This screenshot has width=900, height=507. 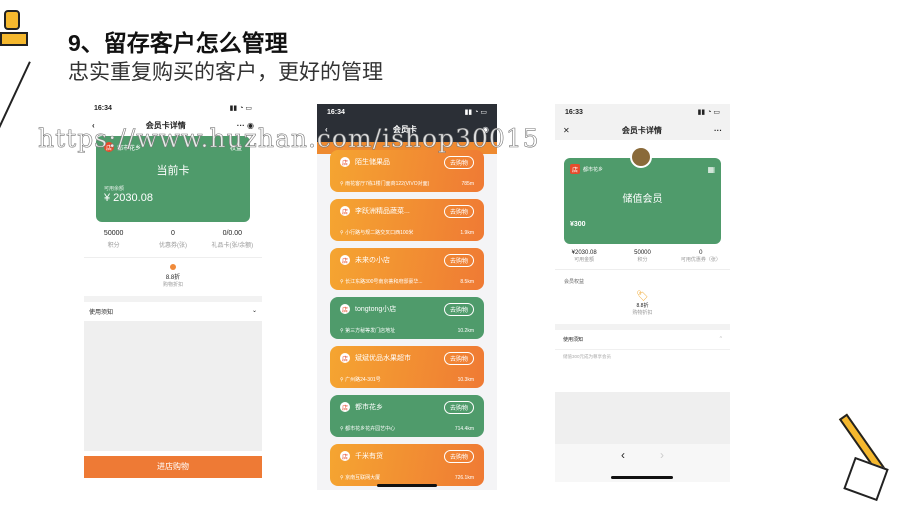 What do you see at coordinates (407, 465) in the screenshot?
I see `store-card: 店千米有货 去购物 ⚲ 京南互联网大厦 726.1km` at bounding box center [407, 465].